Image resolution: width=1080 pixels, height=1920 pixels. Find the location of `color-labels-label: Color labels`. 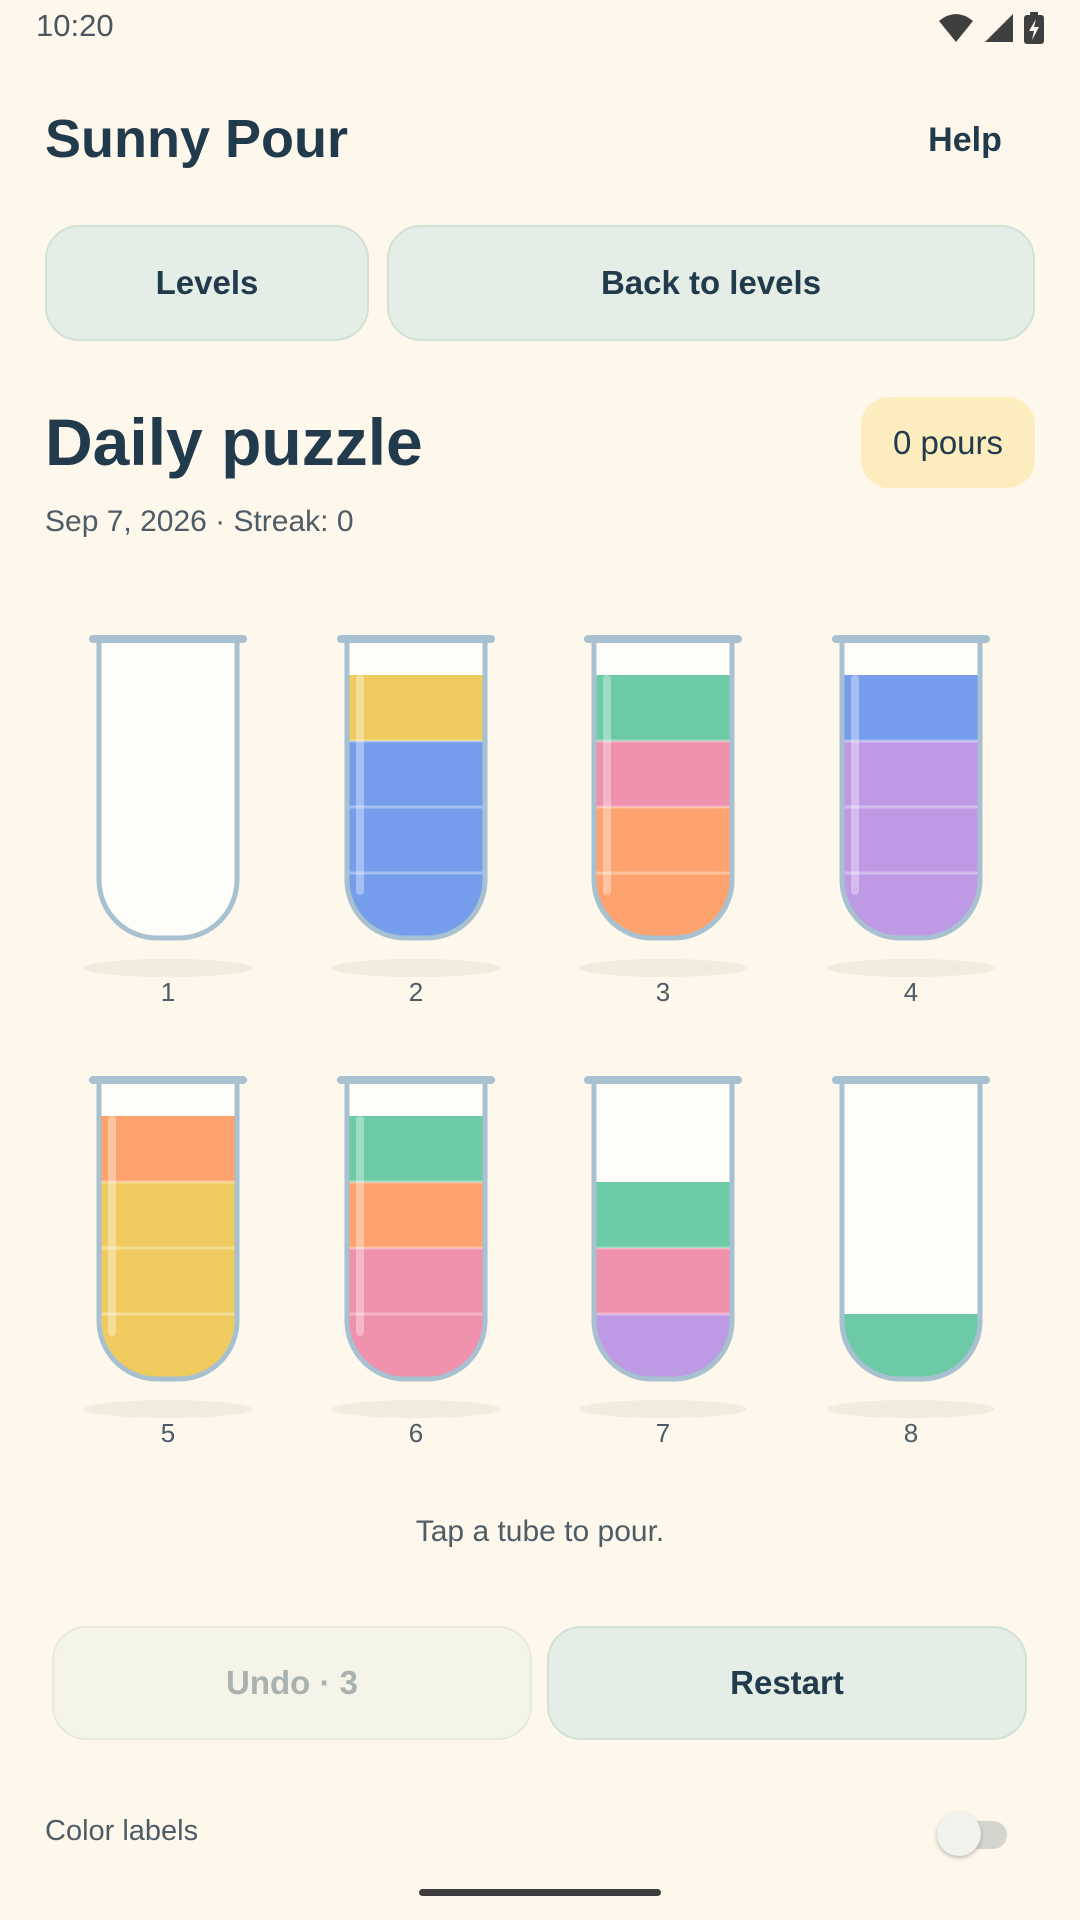

color-labels-label: Color labels is located at coordinates (122, 1831).